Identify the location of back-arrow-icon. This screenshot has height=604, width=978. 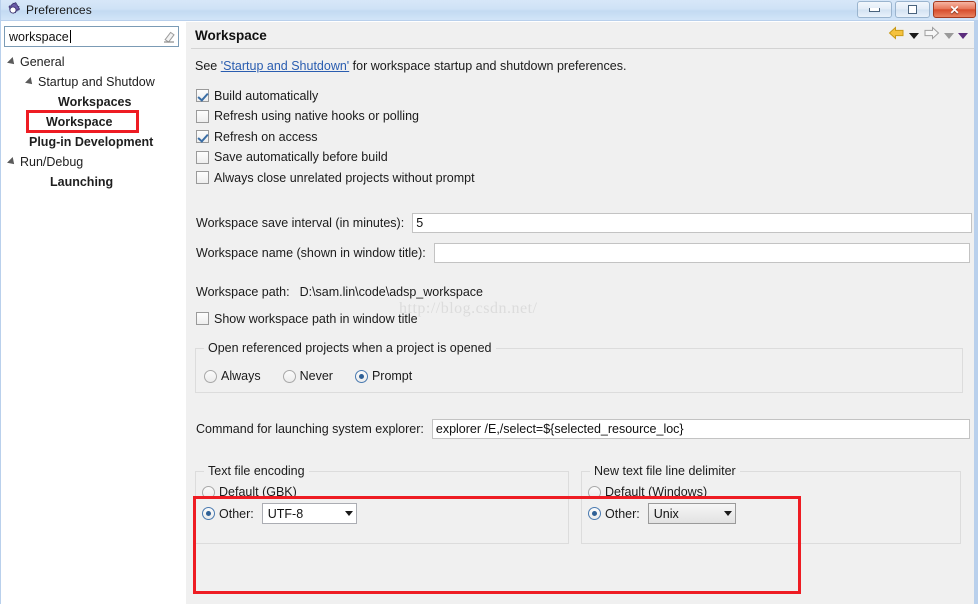
(896, 35).